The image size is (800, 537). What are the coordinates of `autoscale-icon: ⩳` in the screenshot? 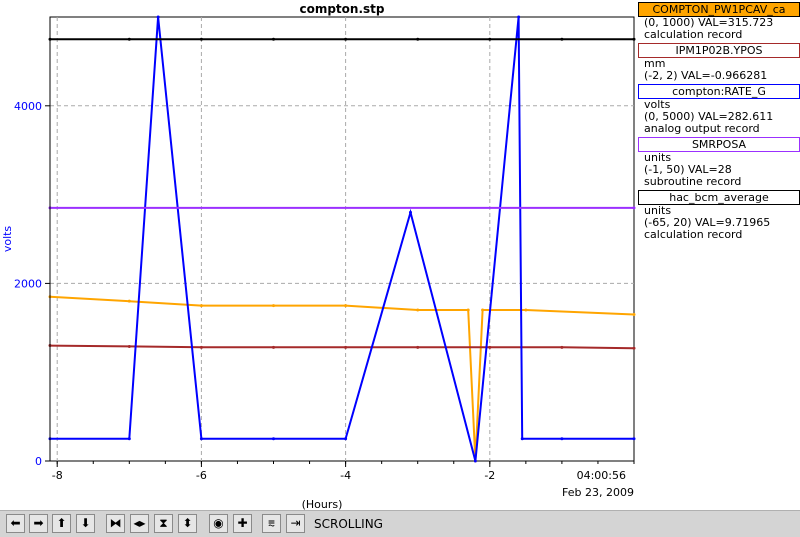 It's located at (271, 523).